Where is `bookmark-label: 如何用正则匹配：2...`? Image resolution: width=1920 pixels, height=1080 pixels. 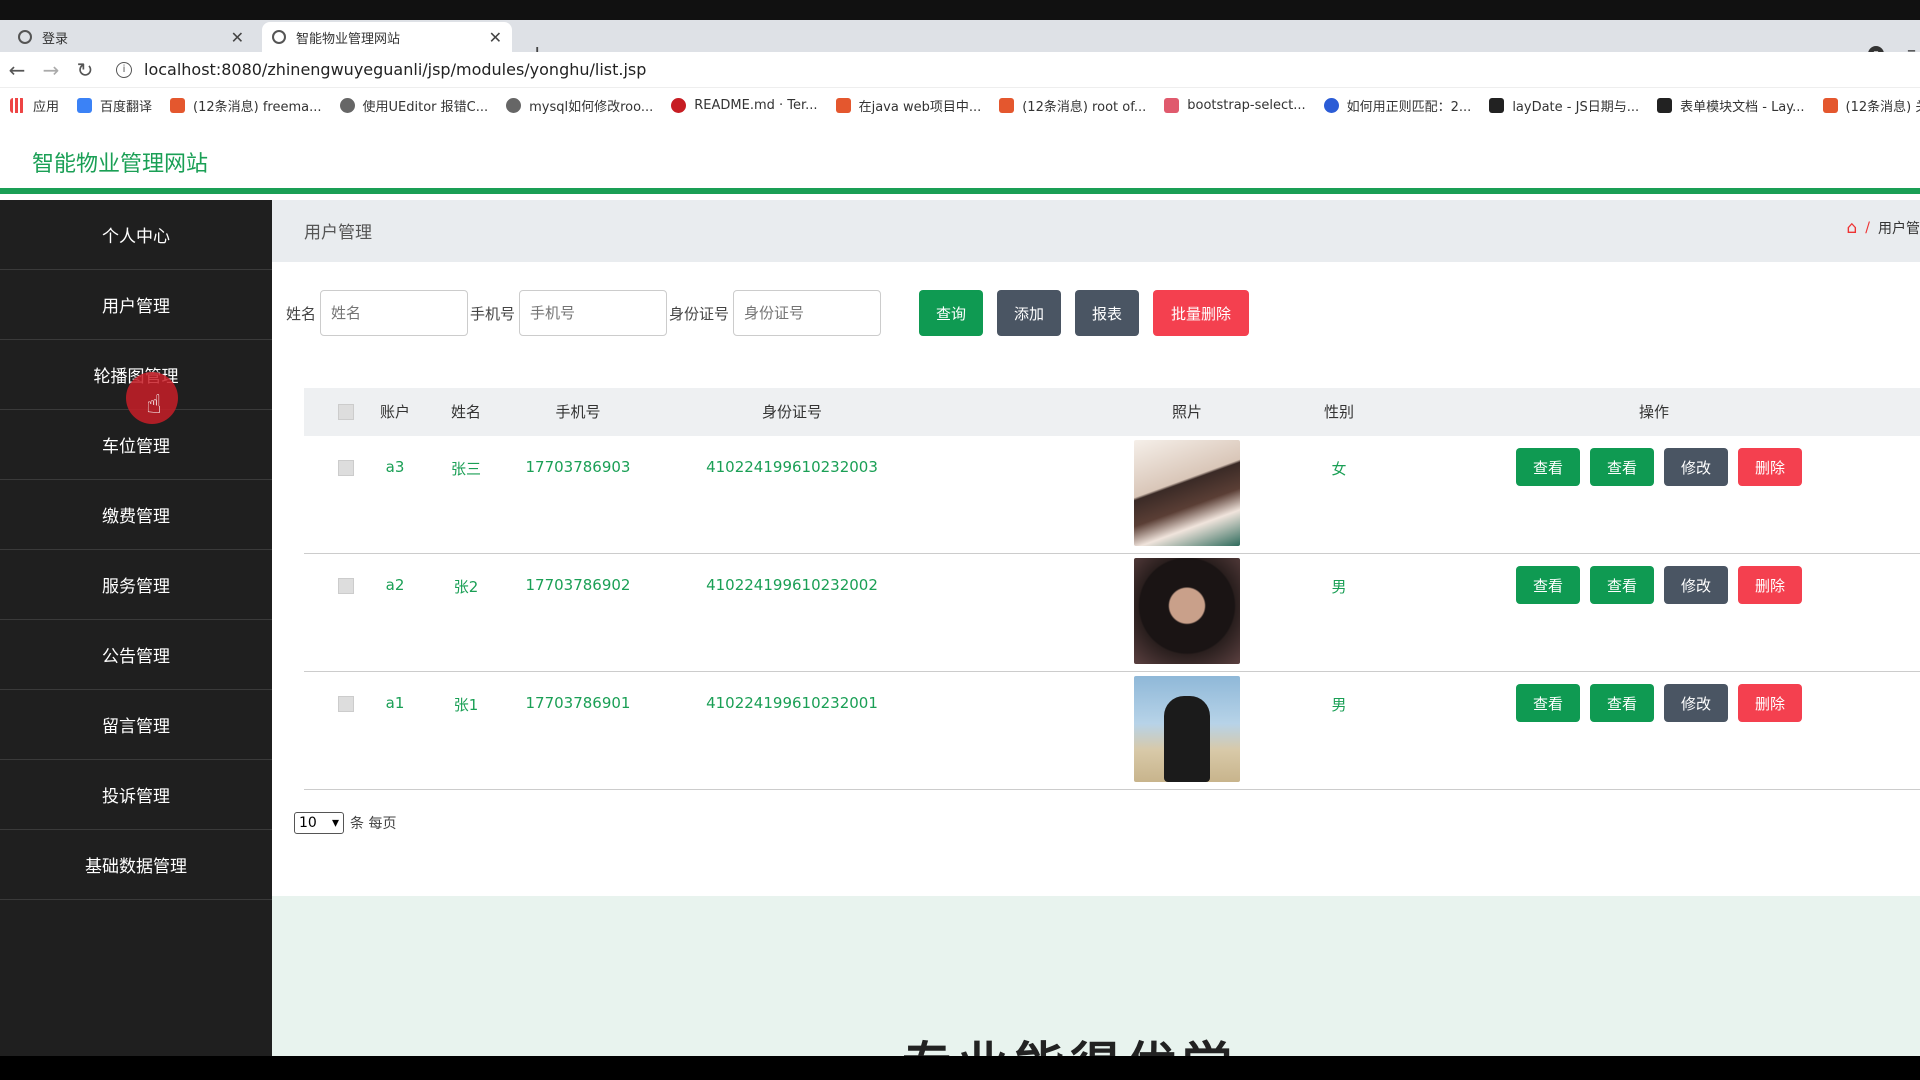 bookmark-label: 如何用正则匹配：2... is located at coordinates (1409, 107).